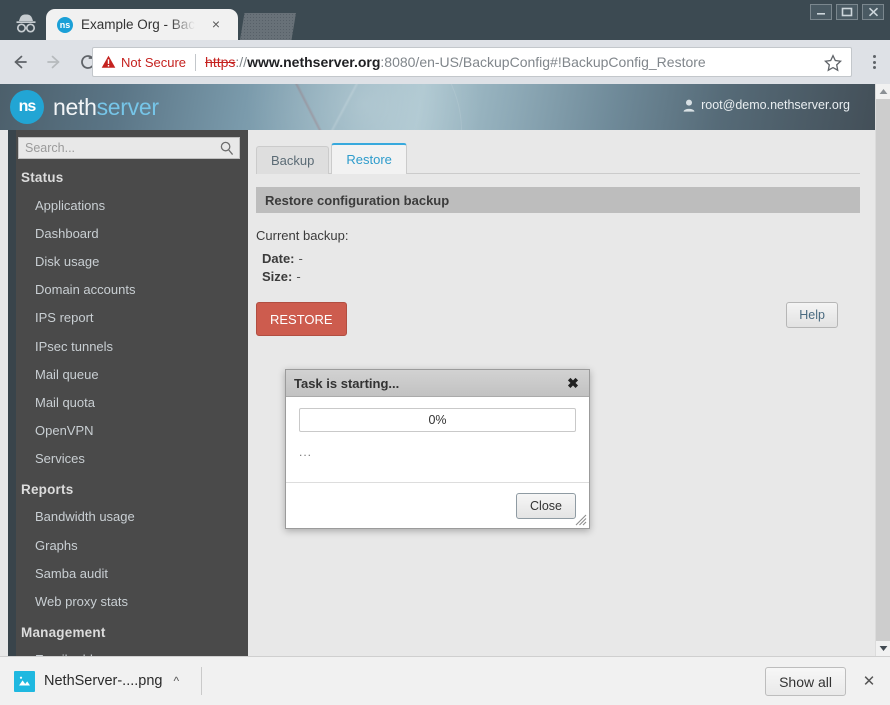 The width and height of the screenshot is (890, 705). Describe the element at coordinates (138, 24) in the screenshot. I see `tab-title: Example Org - Bac` at that location.